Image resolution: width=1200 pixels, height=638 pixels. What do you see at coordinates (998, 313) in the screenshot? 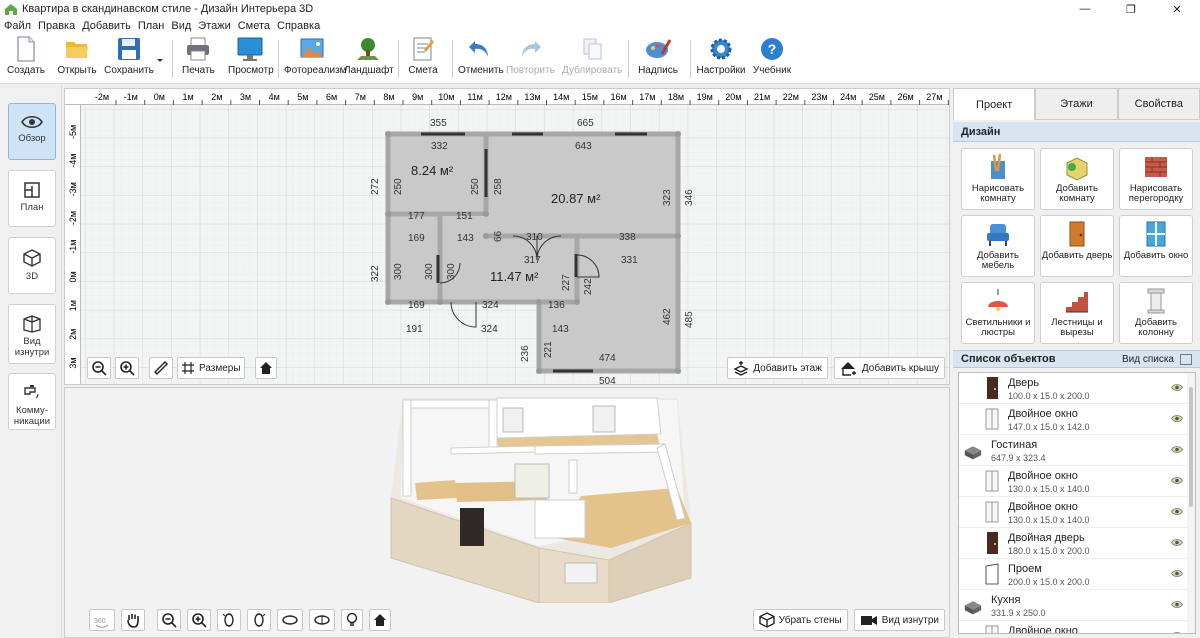
I see `add-lights-button: Светильники и люстры` at bounding box center [998, 313].